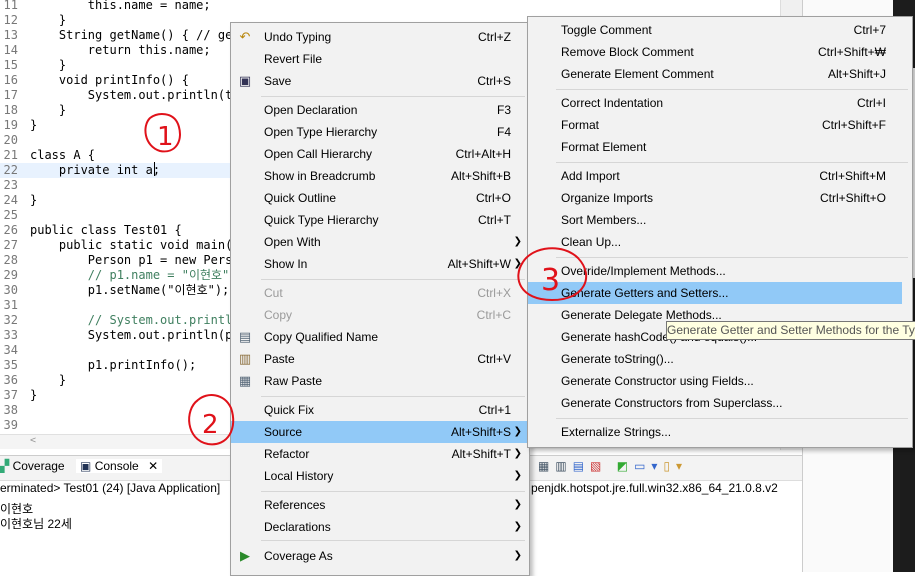  Describe the element at coordinates (165, 137) in the screenshot. I see `annotation-number: 1` at that location.